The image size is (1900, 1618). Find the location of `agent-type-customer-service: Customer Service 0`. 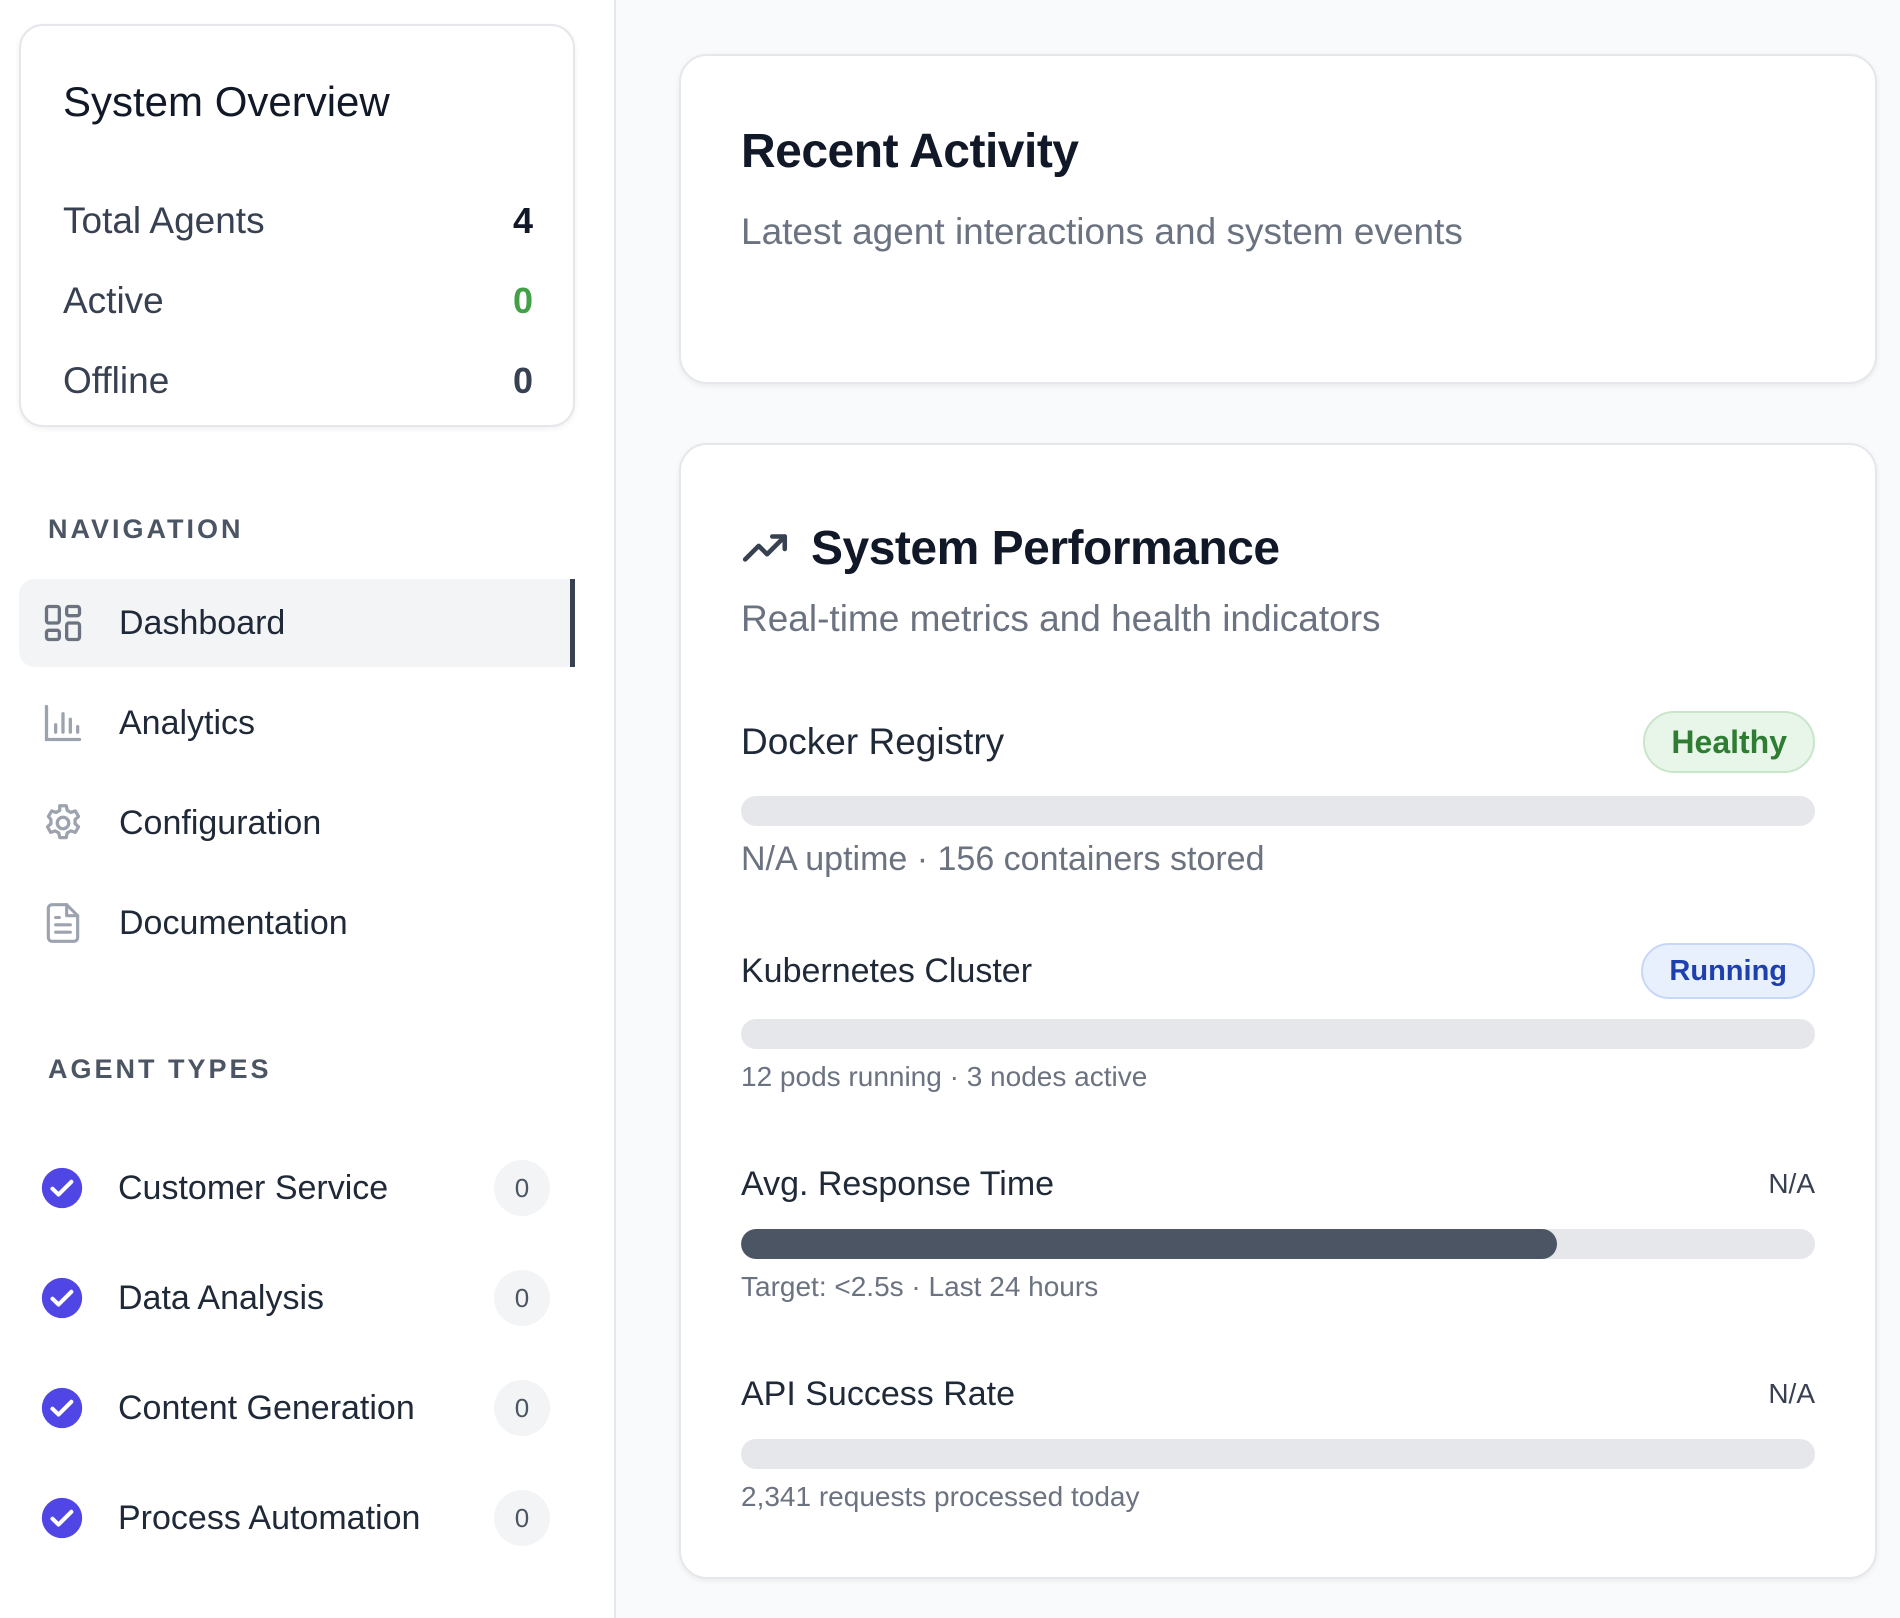

agent-type-customer-service: Customer Service 0 is located at coordinates (295, 1188).